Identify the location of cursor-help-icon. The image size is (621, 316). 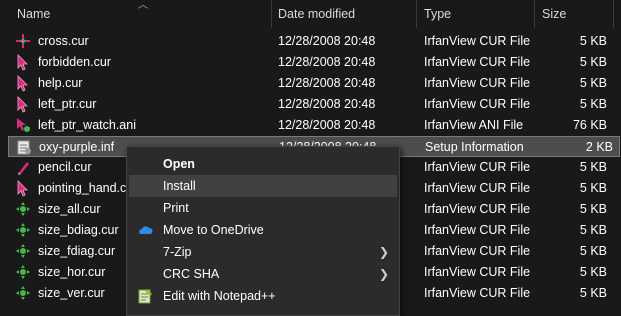
(23, 83).